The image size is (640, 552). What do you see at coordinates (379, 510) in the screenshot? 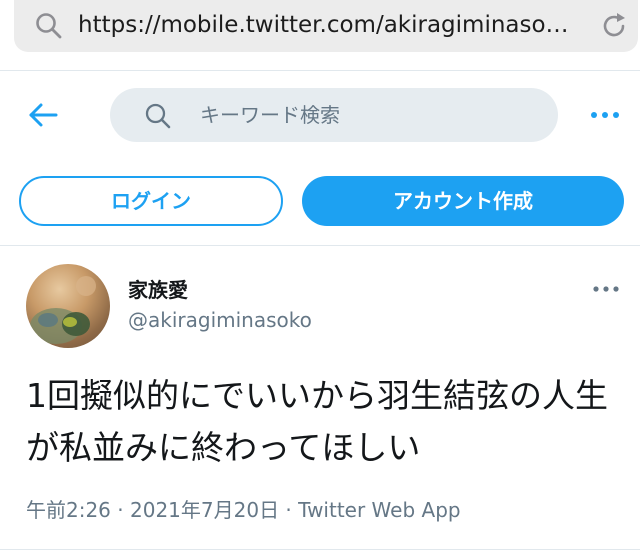
I see `tweet-source: Twitter Web App` at bounding box center [379, 510].